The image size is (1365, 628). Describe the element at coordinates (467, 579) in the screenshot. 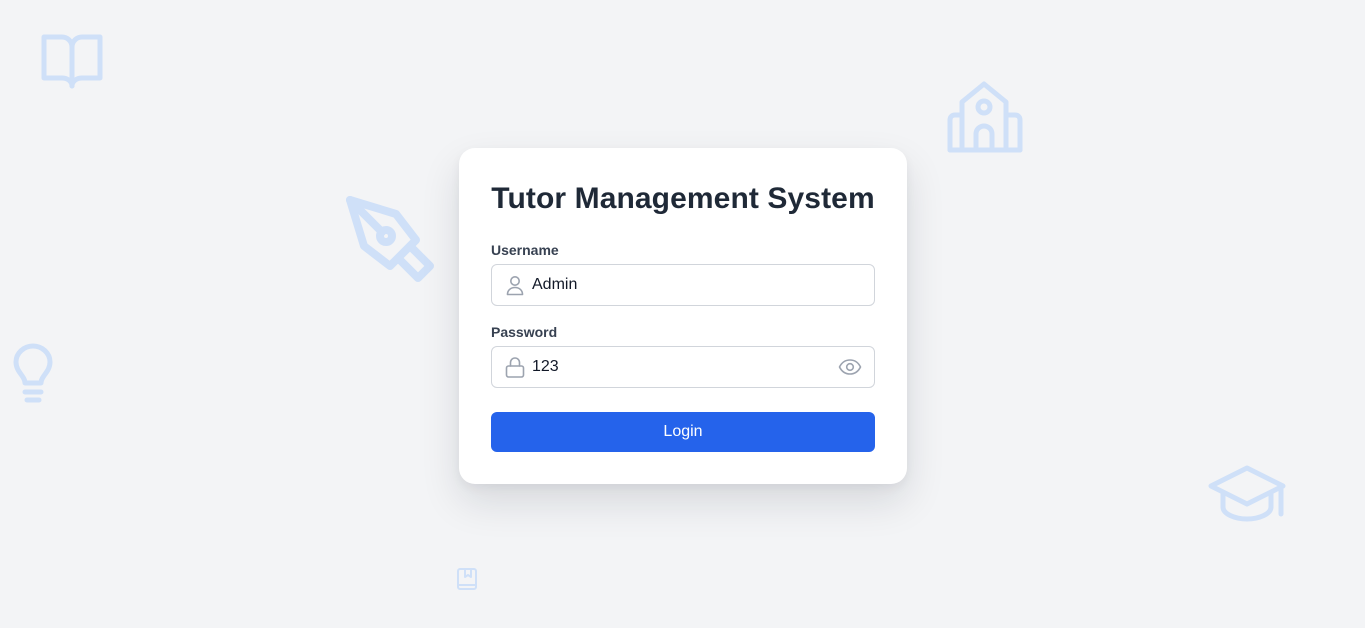

I see `notebook-icon` at that location.